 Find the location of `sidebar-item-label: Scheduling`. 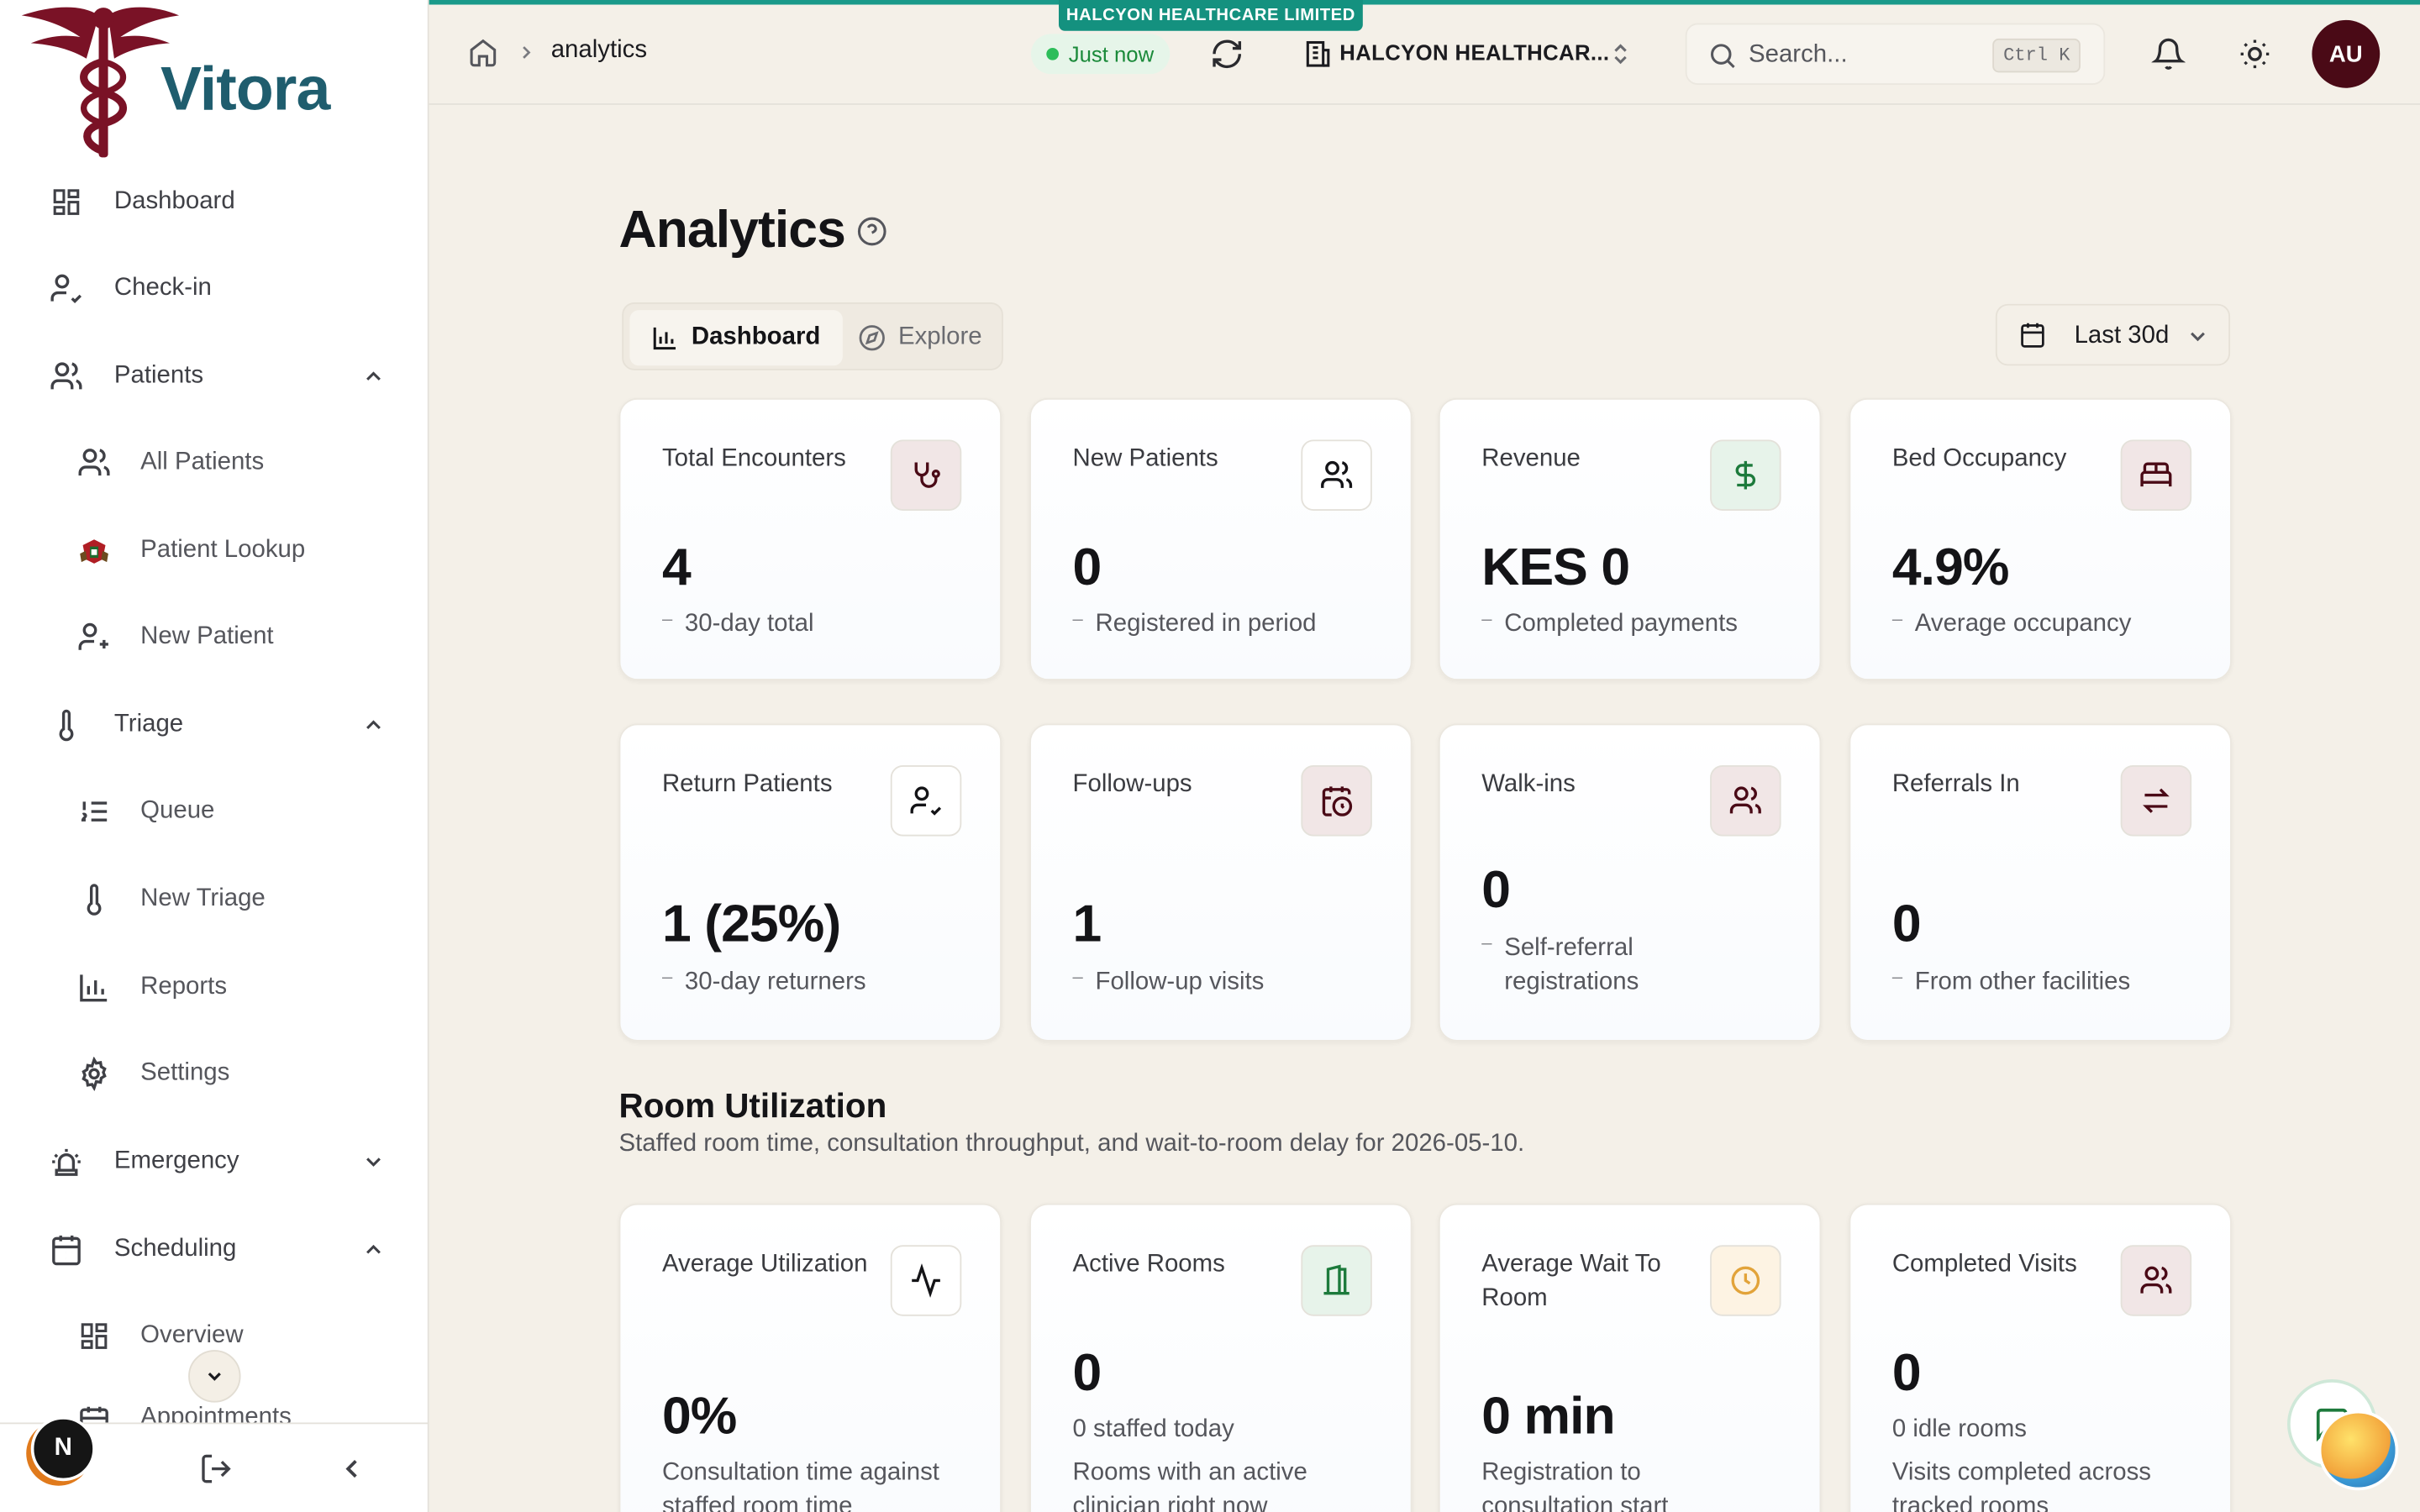

sidebar-item-label: Scheduling is located at coordinates (175, 1249).